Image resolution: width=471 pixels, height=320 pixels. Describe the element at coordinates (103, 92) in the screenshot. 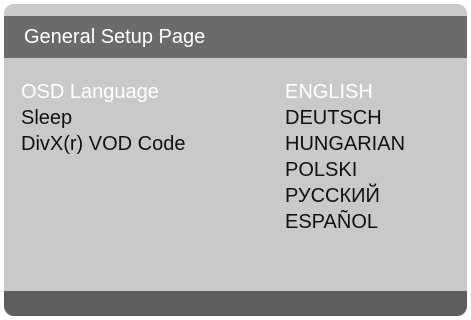

I see `setting-osd-language: OSD Language` at that location.